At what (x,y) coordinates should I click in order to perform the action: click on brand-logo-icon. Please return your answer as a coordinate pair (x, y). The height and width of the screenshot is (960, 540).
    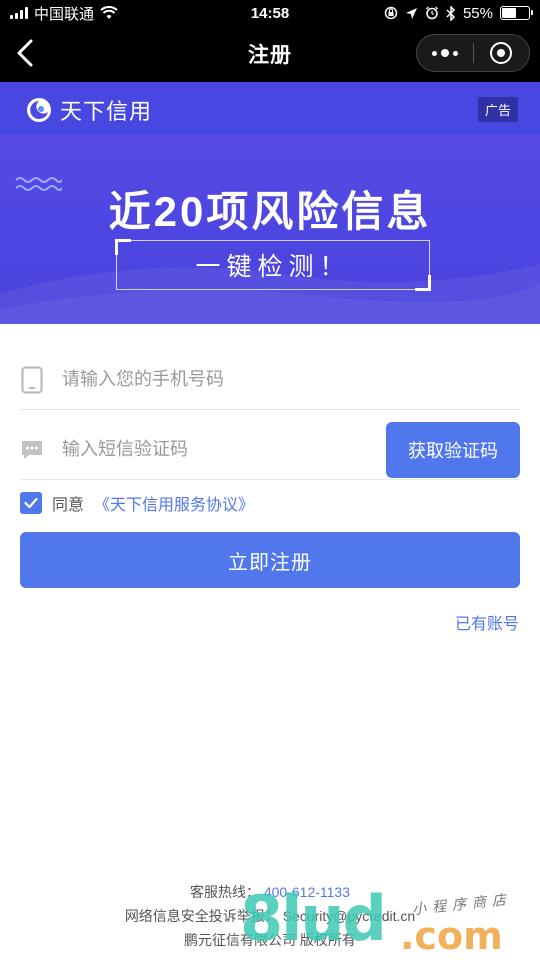
    Looking at the image, I should click on (39, 110).